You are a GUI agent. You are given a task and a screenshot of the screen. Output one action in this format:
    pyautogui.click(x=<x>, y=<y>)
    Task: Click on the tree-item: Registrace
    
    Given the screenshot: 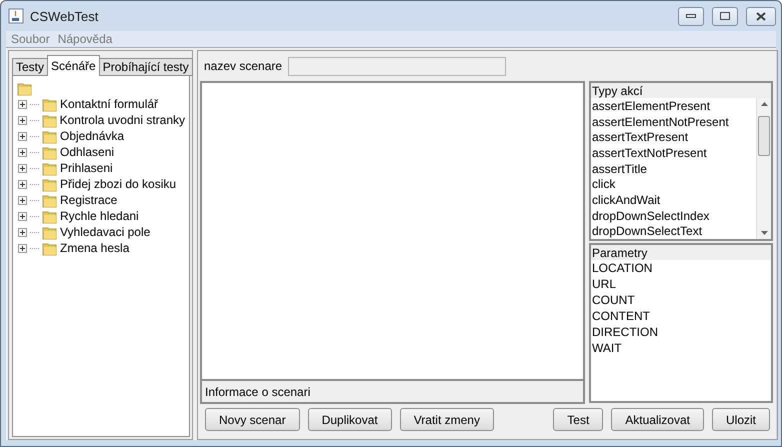 What is the action you would take?
    pyautogui.click(x=89, y=200)
    